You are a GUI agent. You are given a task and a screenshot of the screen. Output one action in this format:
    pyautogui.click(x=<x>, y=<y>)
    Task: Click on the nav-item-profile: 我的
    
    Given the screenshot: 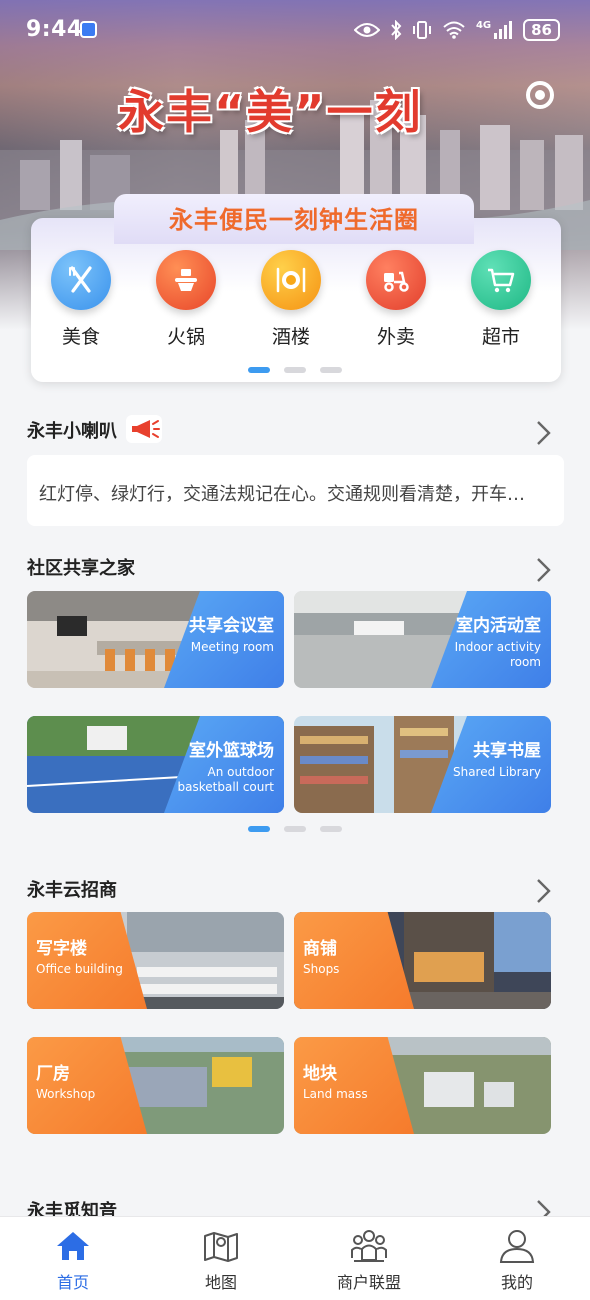 What is the action you would take?
    pyautogui.click(x=517, y=1260)
    